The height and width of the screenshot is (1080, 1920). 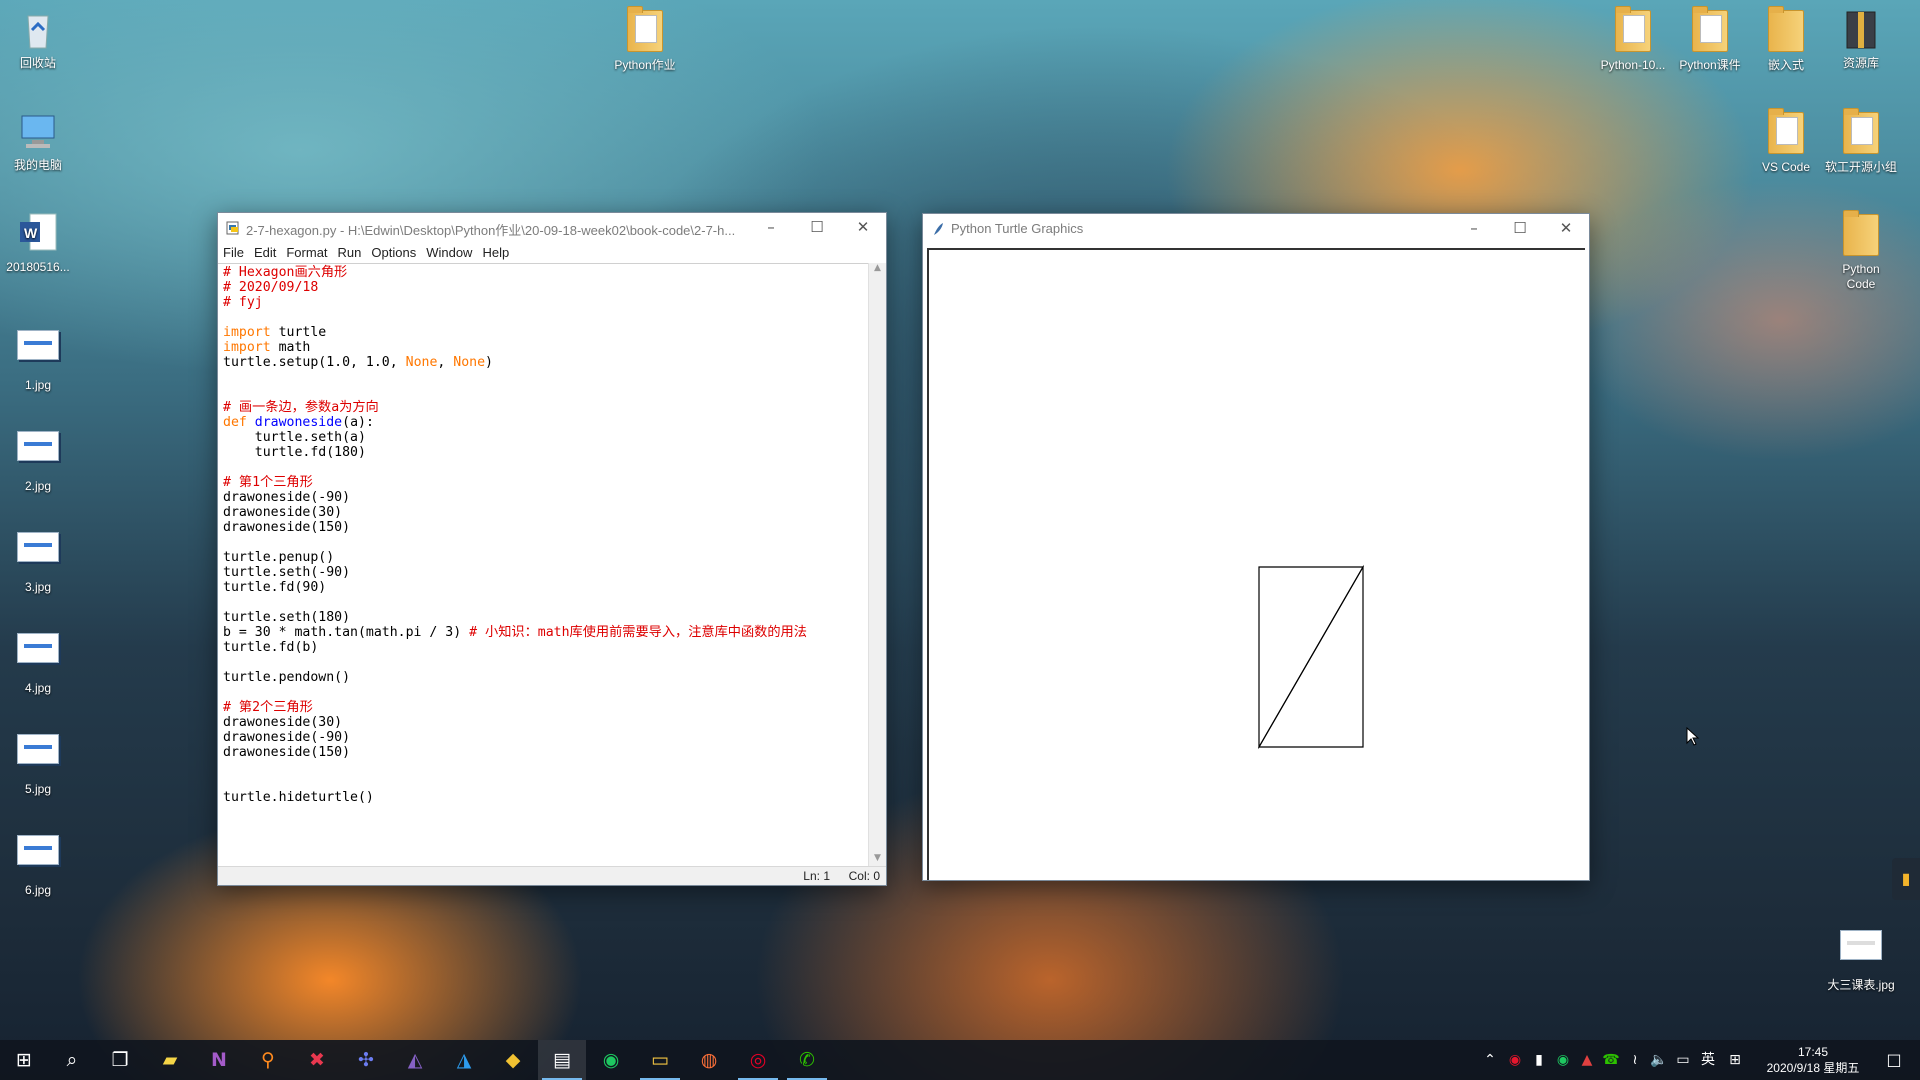 What do you see at coordinates (877, 270) in the screenshot?
I see `scroll-up-icon: ▲` at bounding box center [877, 270].